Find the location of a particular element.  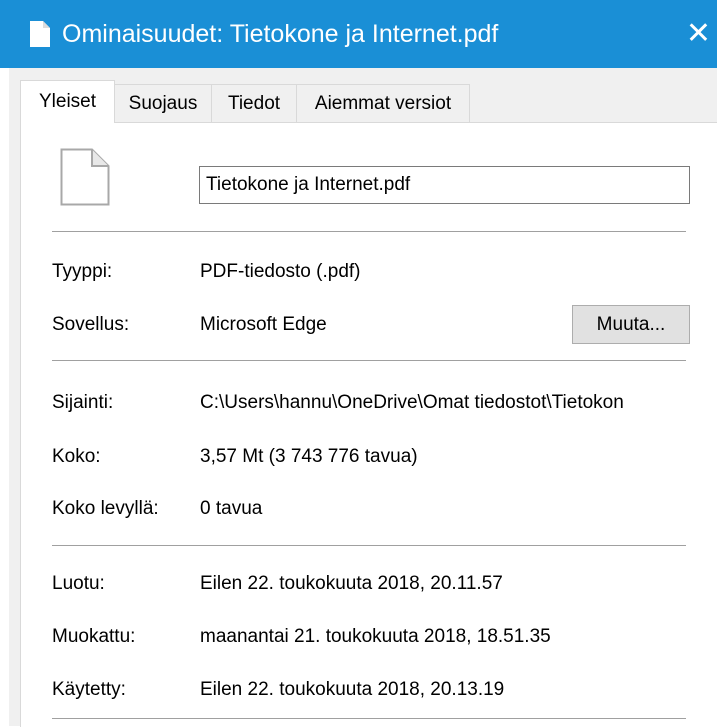

created-label: Luotu: is located at coordinates (78, 583).